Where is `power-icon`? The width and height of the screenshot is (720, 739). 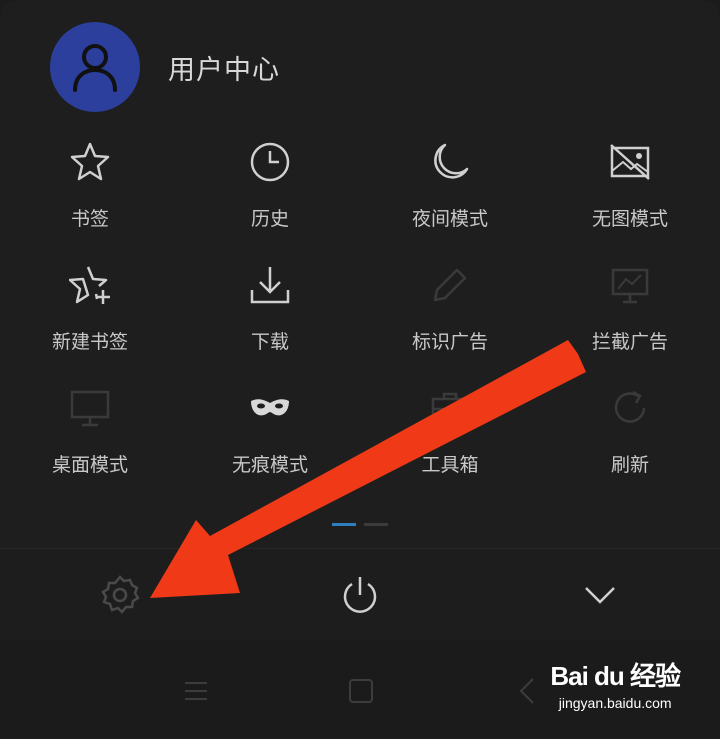
power-icon is located at coordinates (360, 595).